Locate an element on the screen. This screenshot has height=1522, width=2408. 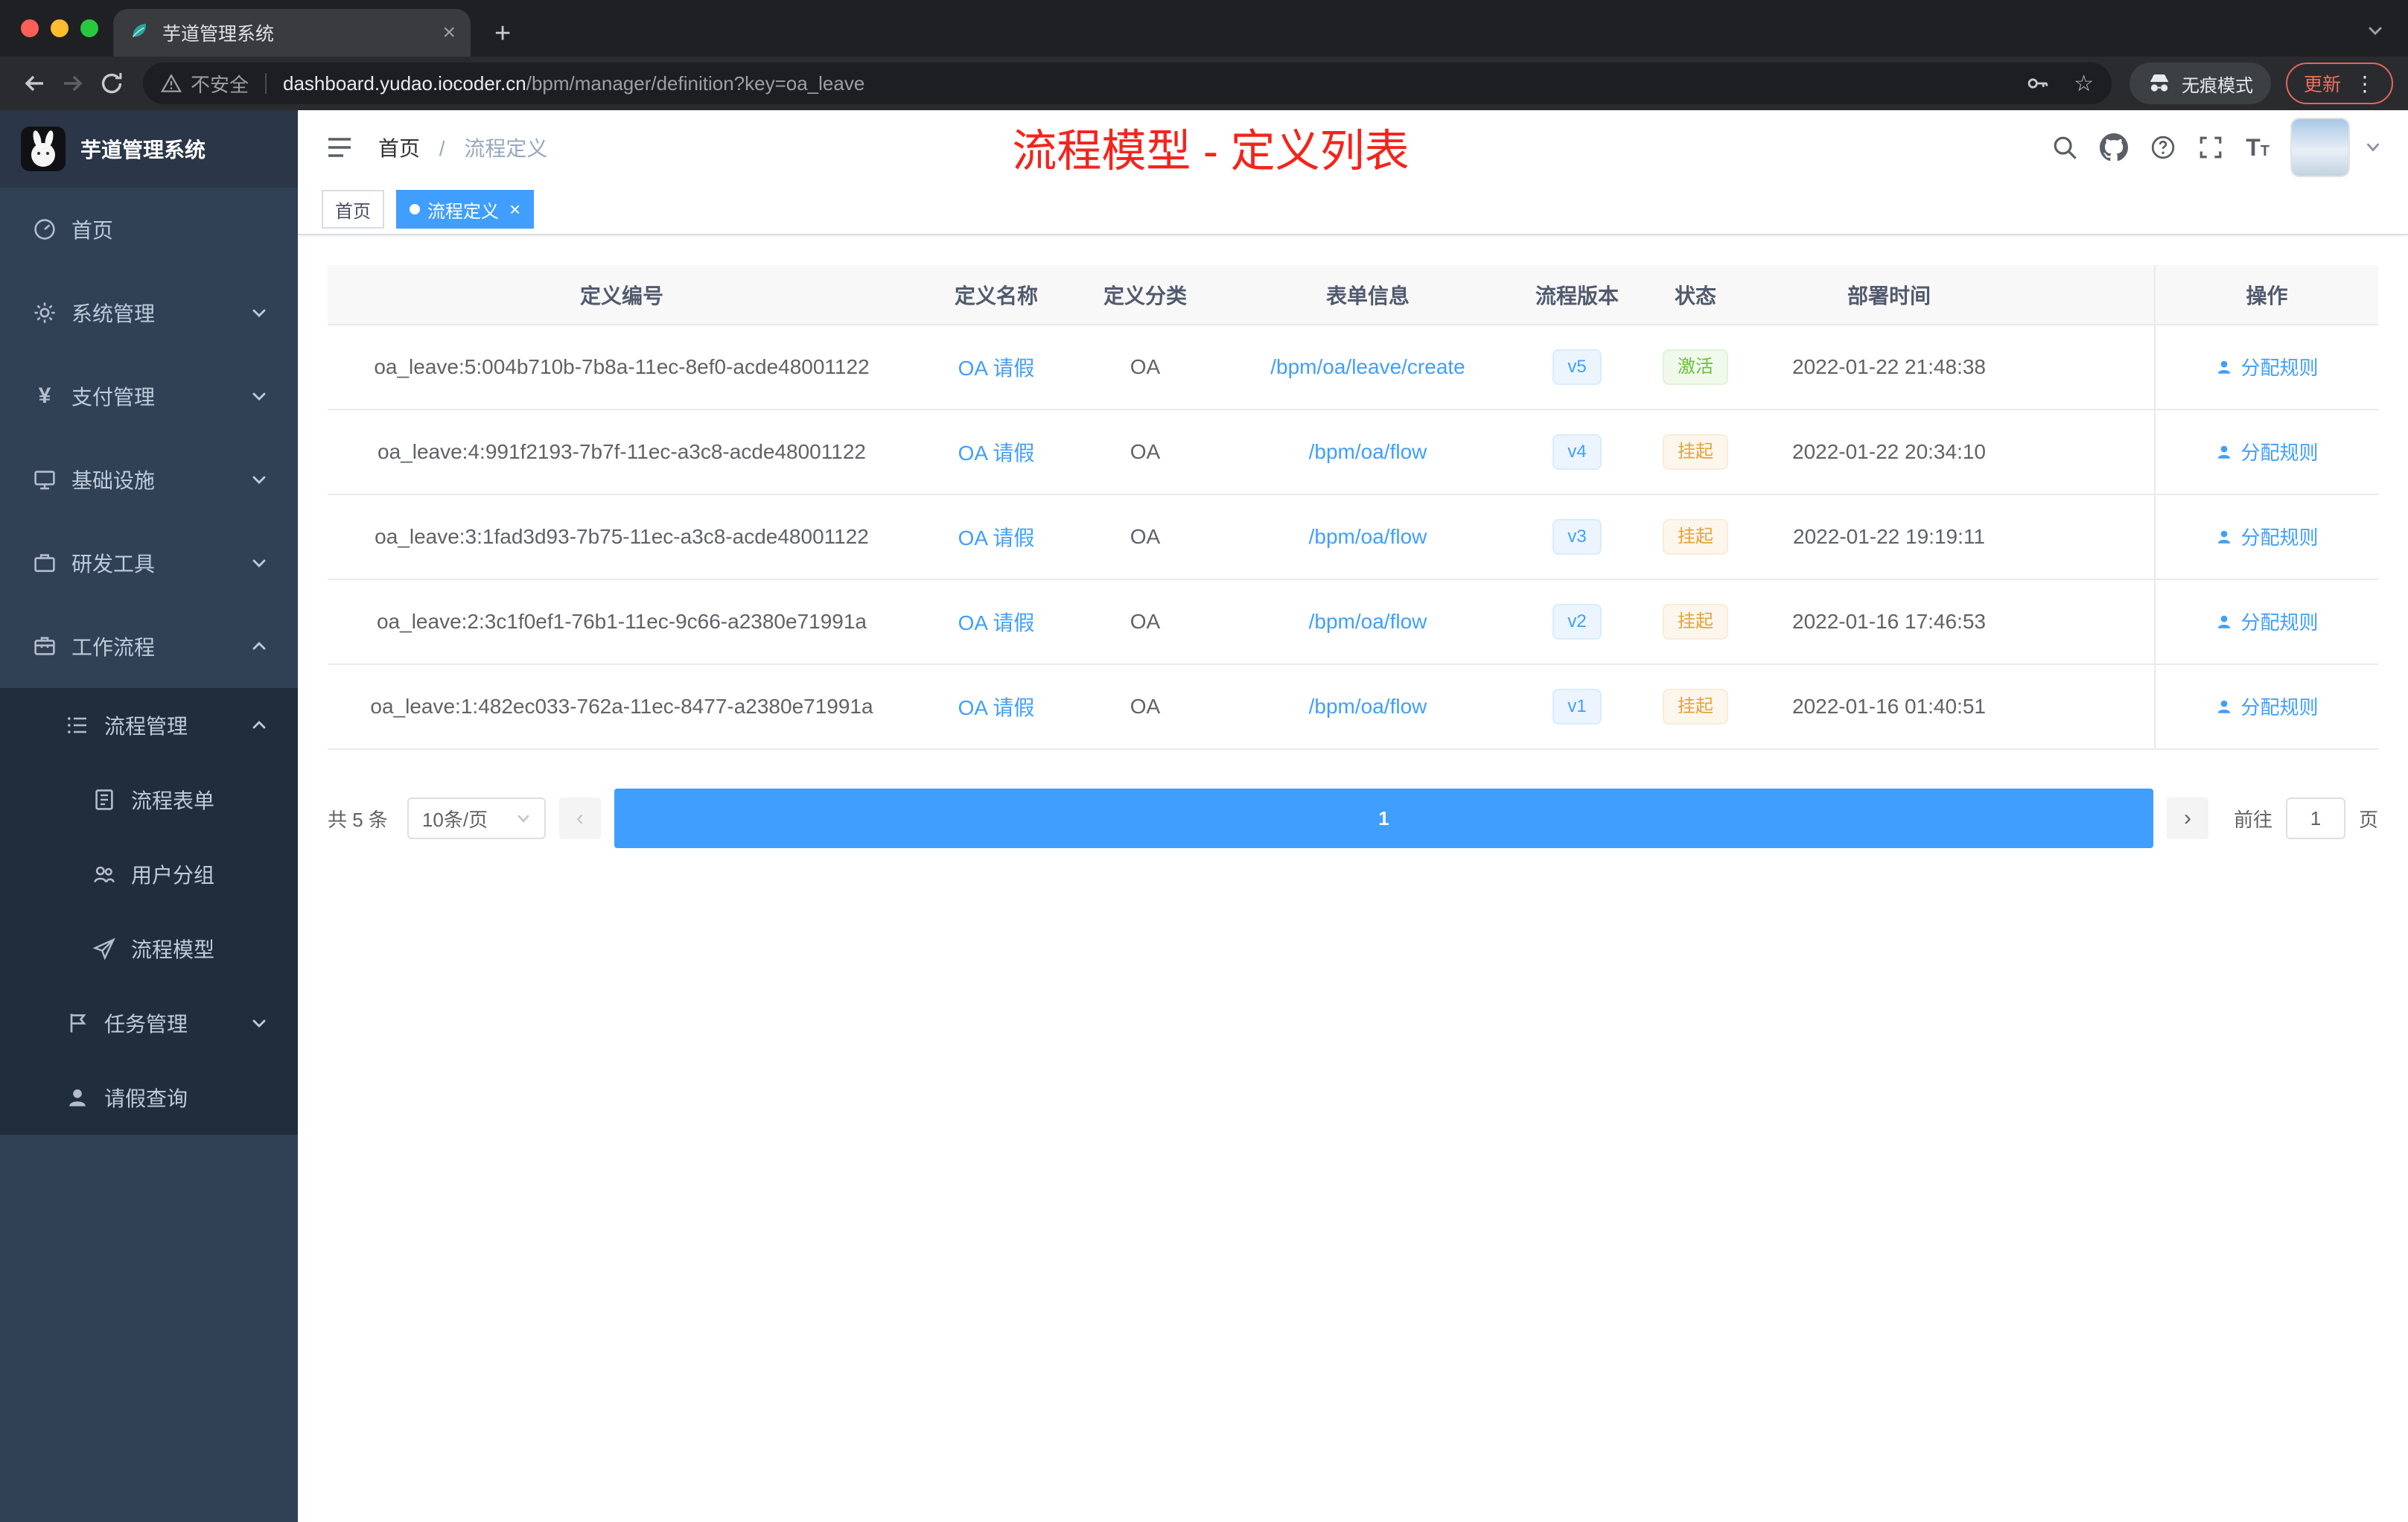
tag-current: 流程定义 × is located at coordinates (465, 209).